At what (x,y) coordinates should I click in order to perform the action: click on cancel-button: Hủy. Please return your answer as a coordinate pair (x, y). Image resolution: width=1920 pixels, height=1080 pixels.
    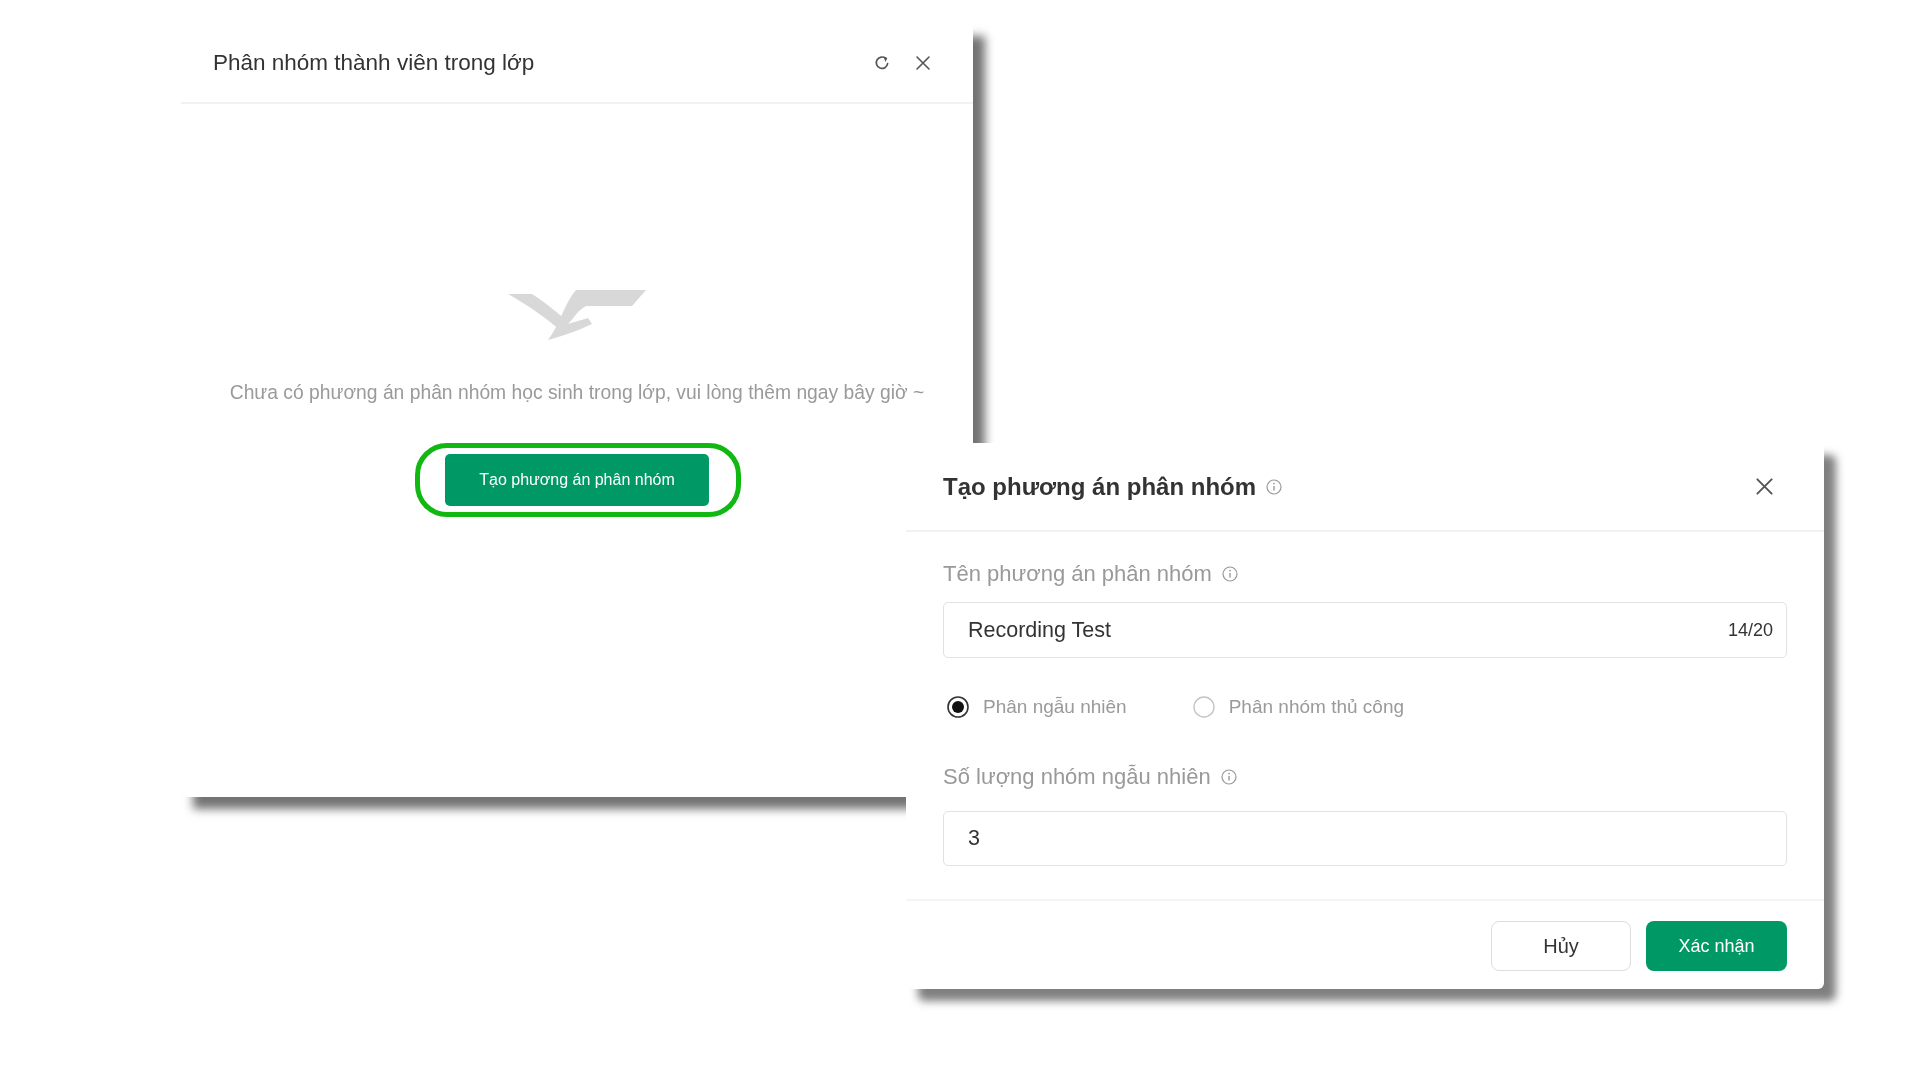
    Looking at the image, I should click on (1561, 946).